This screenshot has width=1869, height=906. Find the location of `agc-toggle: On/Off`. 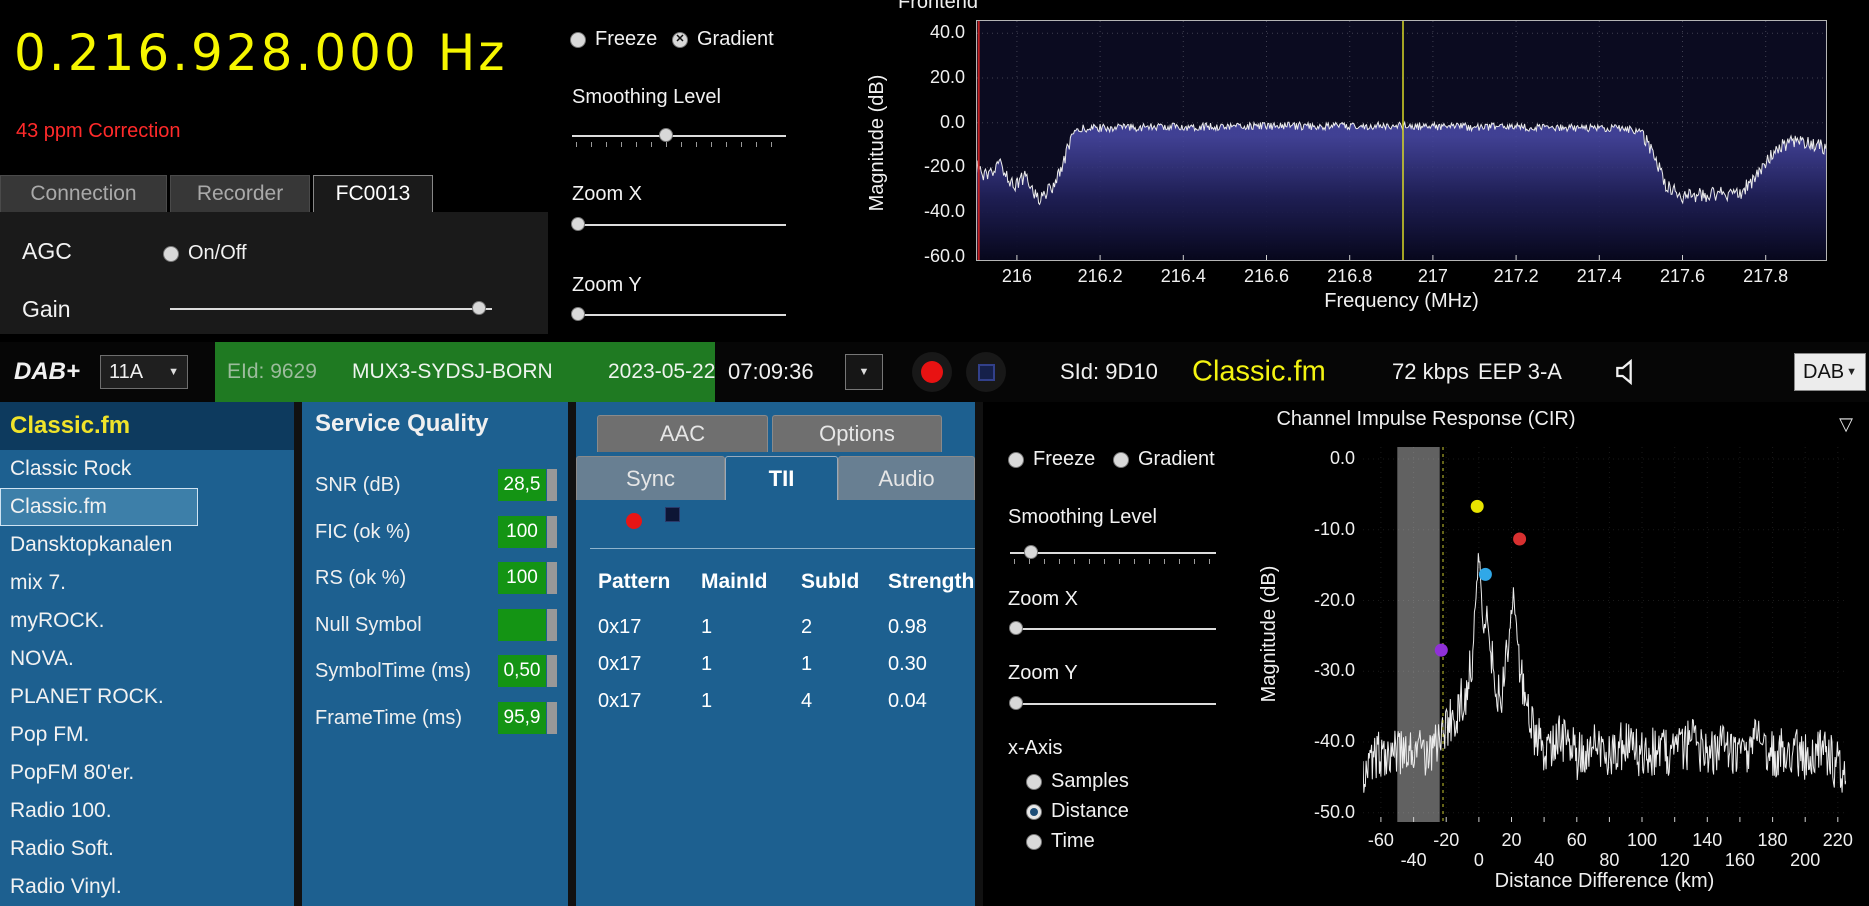

agc-toggle: On/Off is located at coordinates (205, 253).